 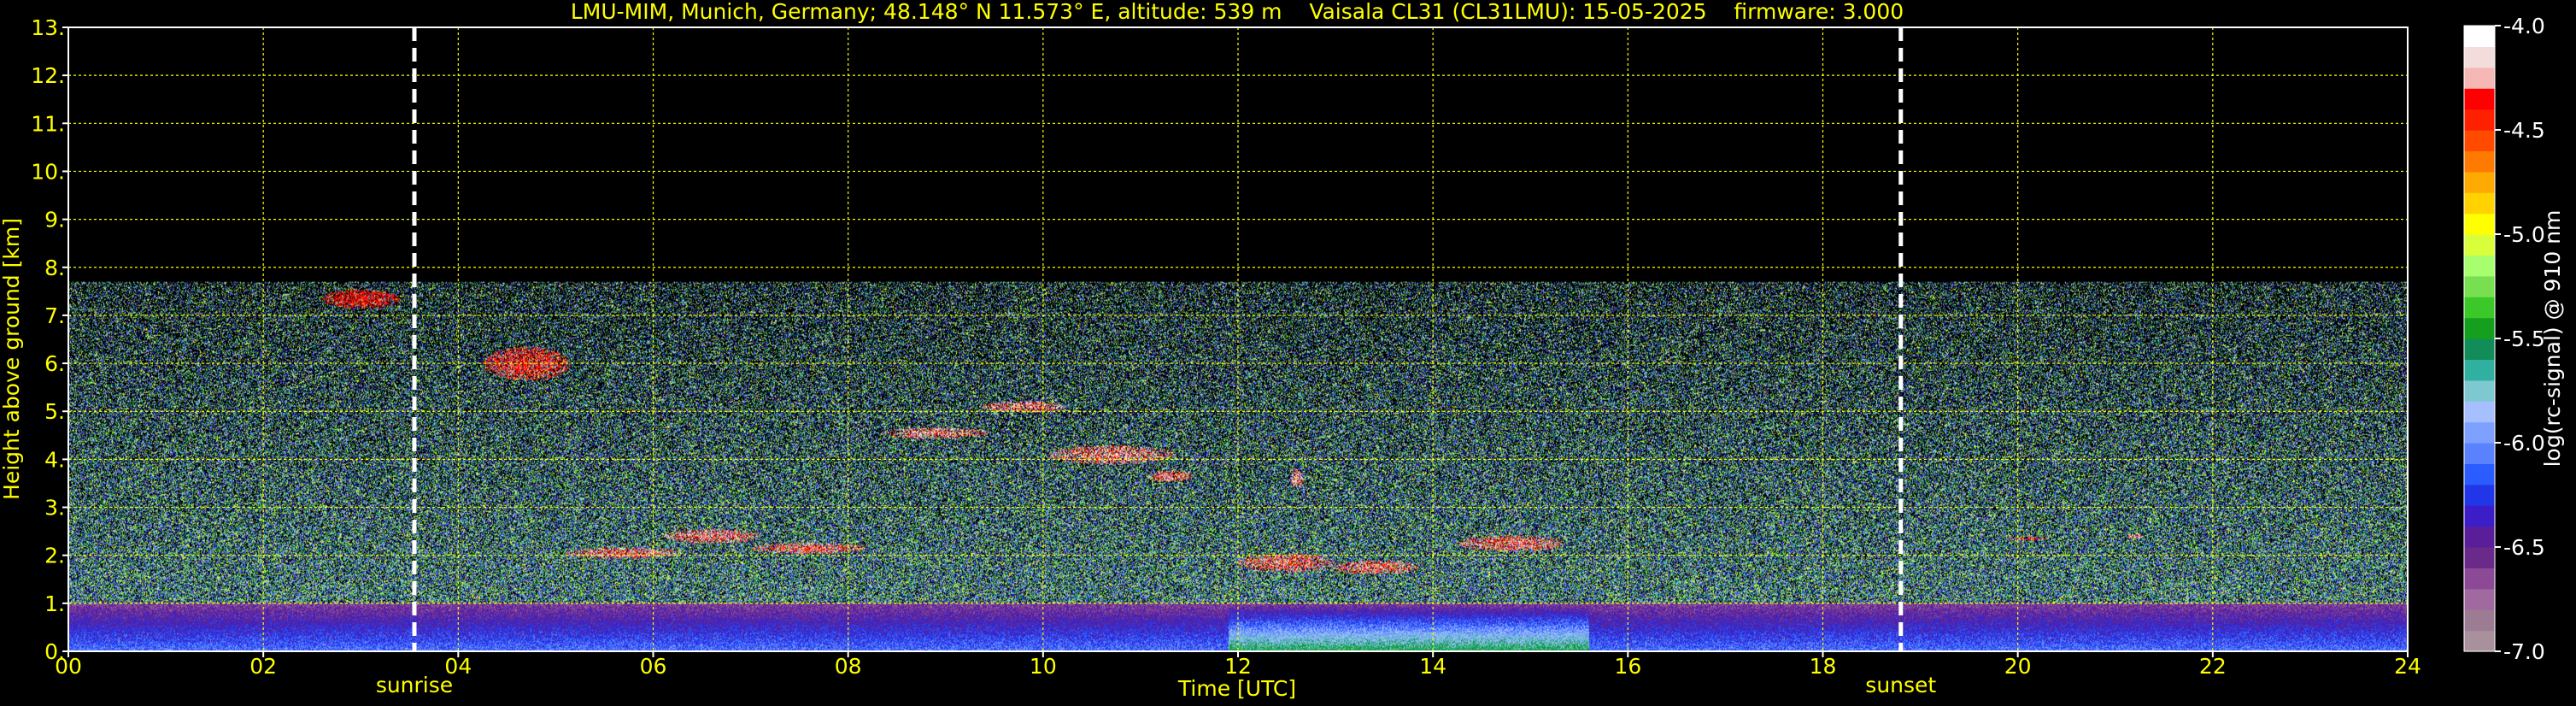 What do you see at coordinates (653, 666) in the screenshot?
I see `x-tick-label: 06` at bounding box center [653, 666].